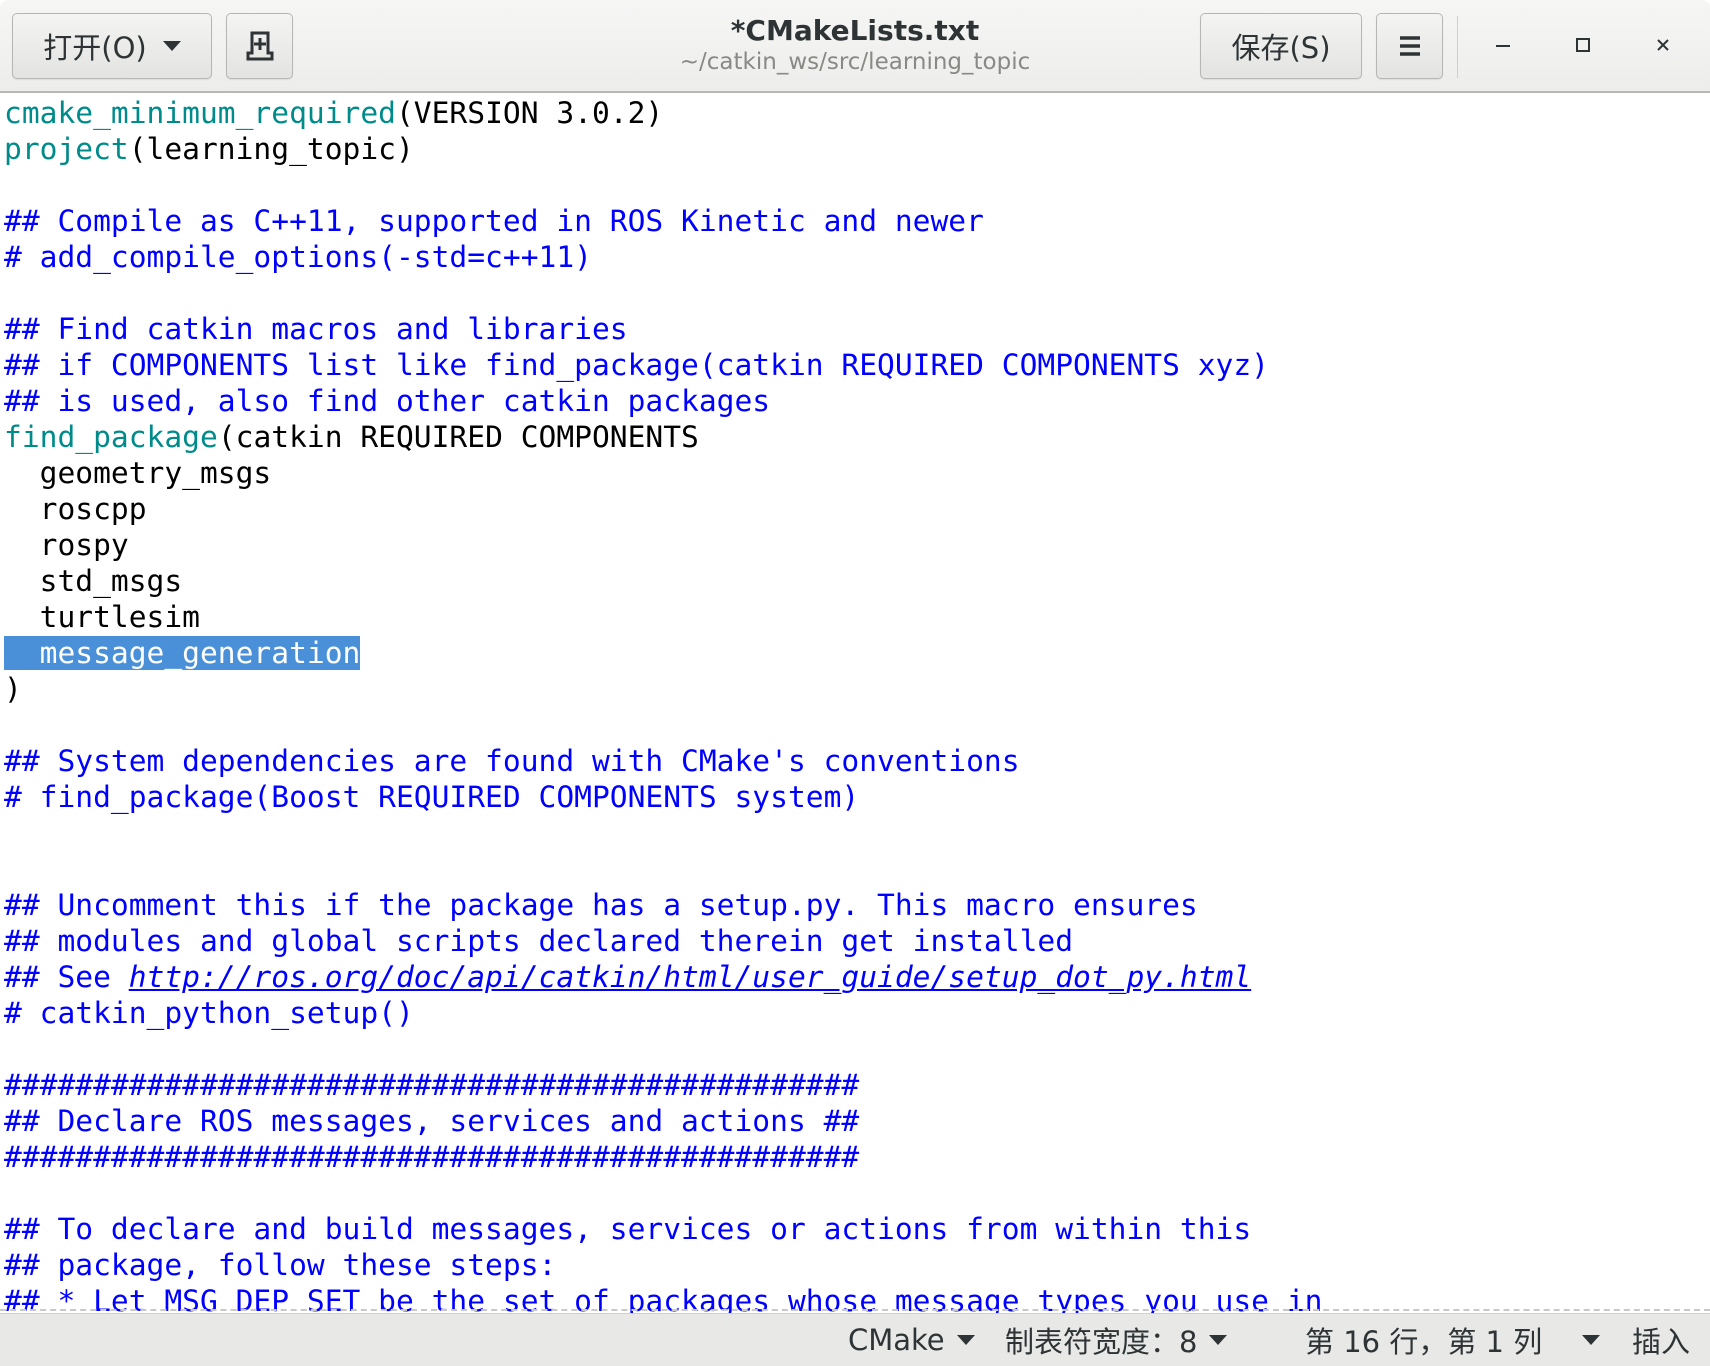 The height and width of the screenshot is (1366, 1710). I want to click on save-button: 保存(S), so click(1281, 46).